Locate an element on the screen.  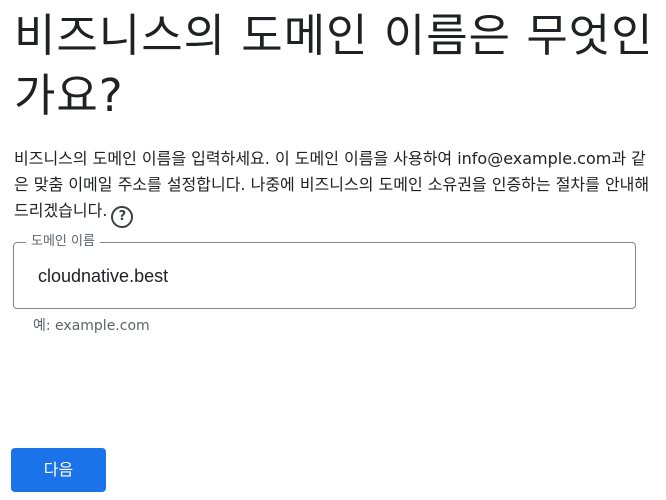
domain-name-field: 도메인 이름 is located at coordinates (324, 271).